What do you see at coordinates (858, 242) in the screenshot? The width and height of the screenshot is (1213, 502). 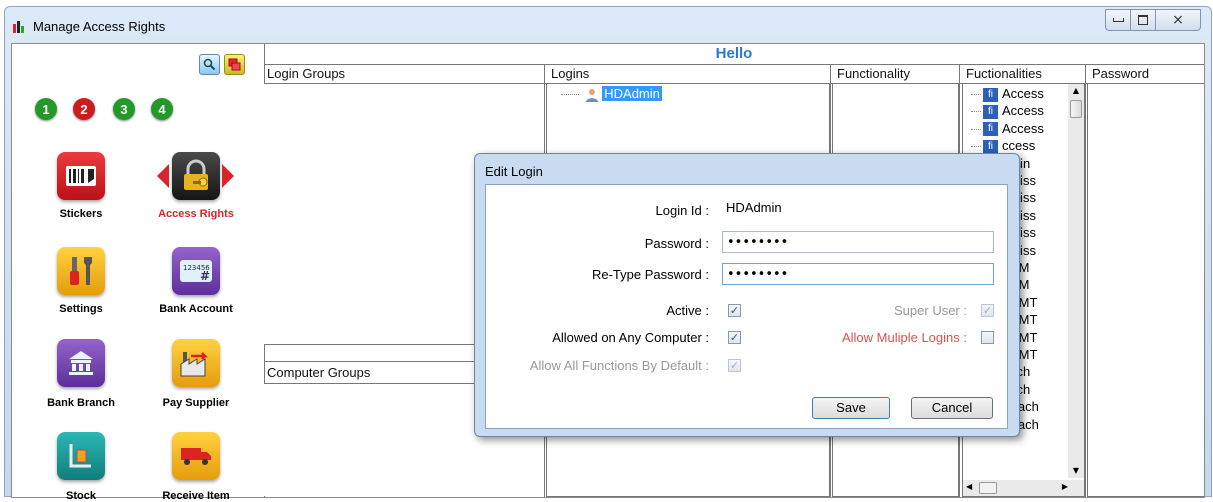 I see `password-field: ••••••••` at bounding box center [858, 242].